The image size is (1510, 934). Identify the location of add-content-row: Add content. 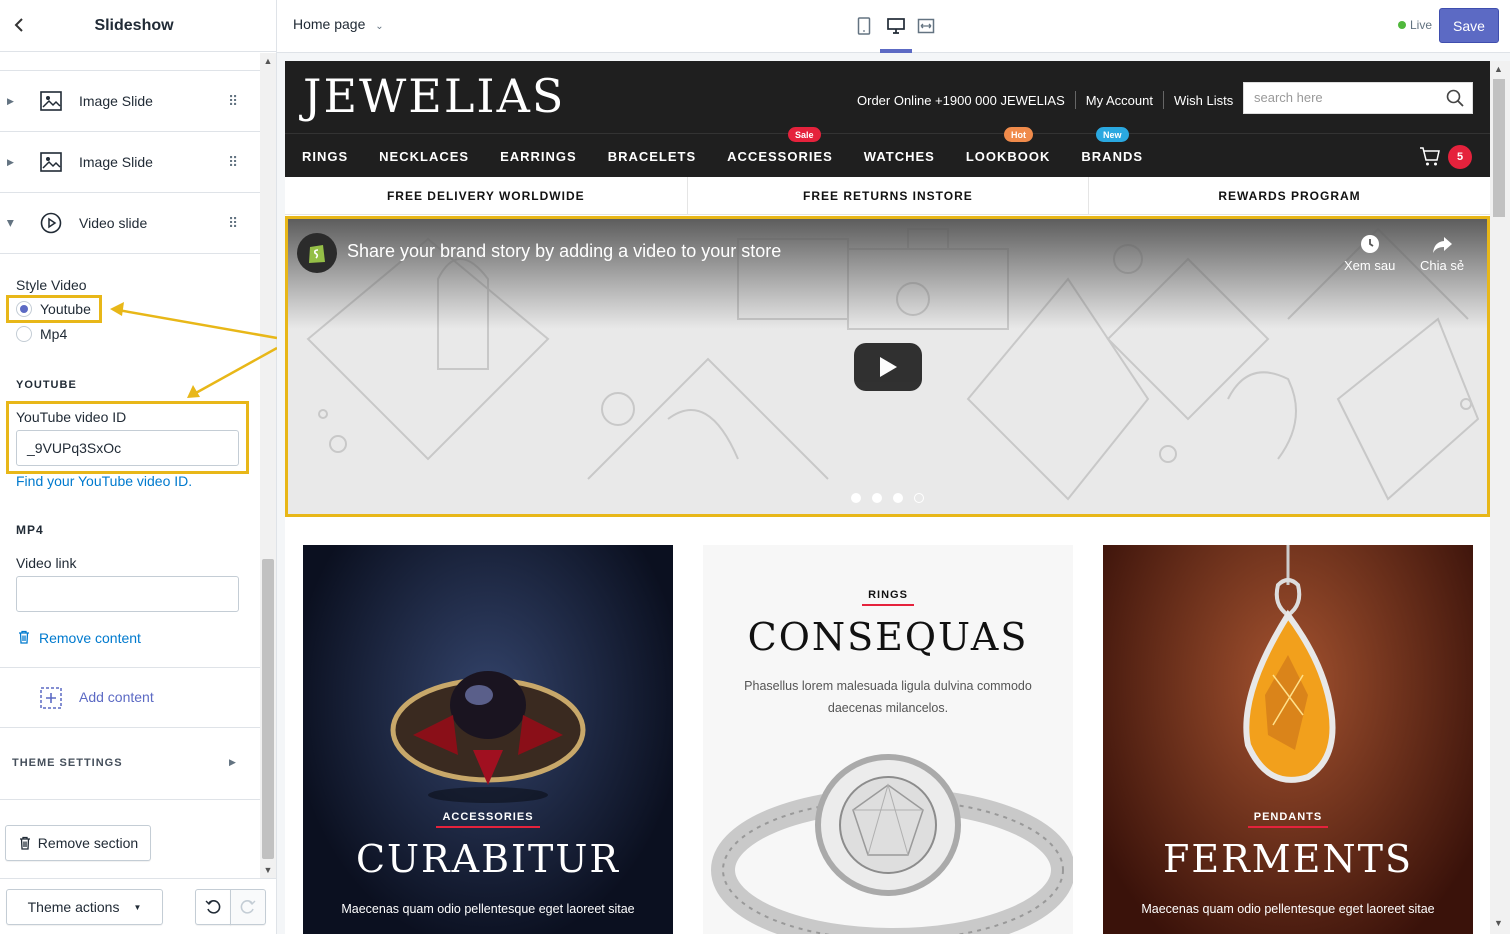
(130, 697).